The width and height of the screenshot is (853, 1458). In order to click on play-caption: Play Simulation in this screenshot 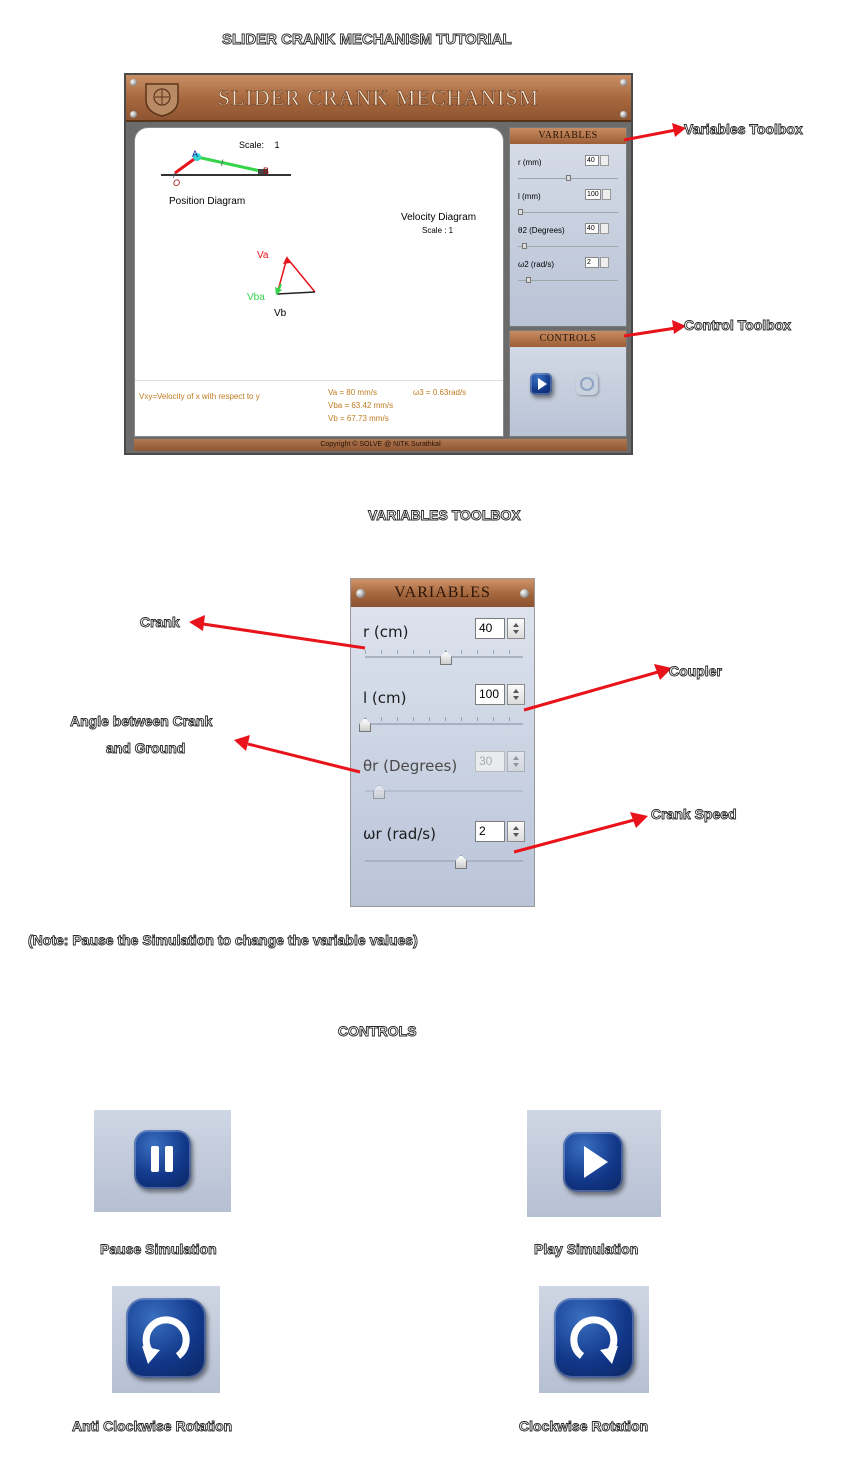, I will do `click(586, 1249)`.